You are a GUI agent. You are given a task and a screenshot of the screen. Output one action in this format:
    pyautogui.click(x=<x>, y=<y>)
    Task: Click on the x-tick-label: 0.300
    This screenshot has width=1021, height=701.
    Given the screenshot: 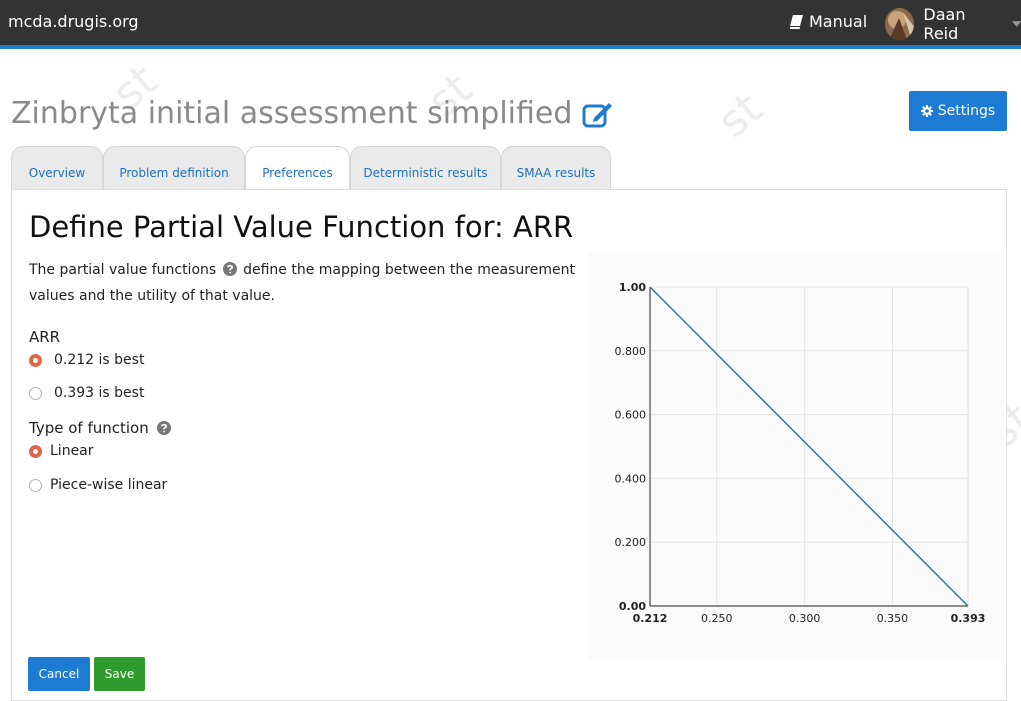 What is the action you would take?
    pyautogui.click(x=805, y=618)
    